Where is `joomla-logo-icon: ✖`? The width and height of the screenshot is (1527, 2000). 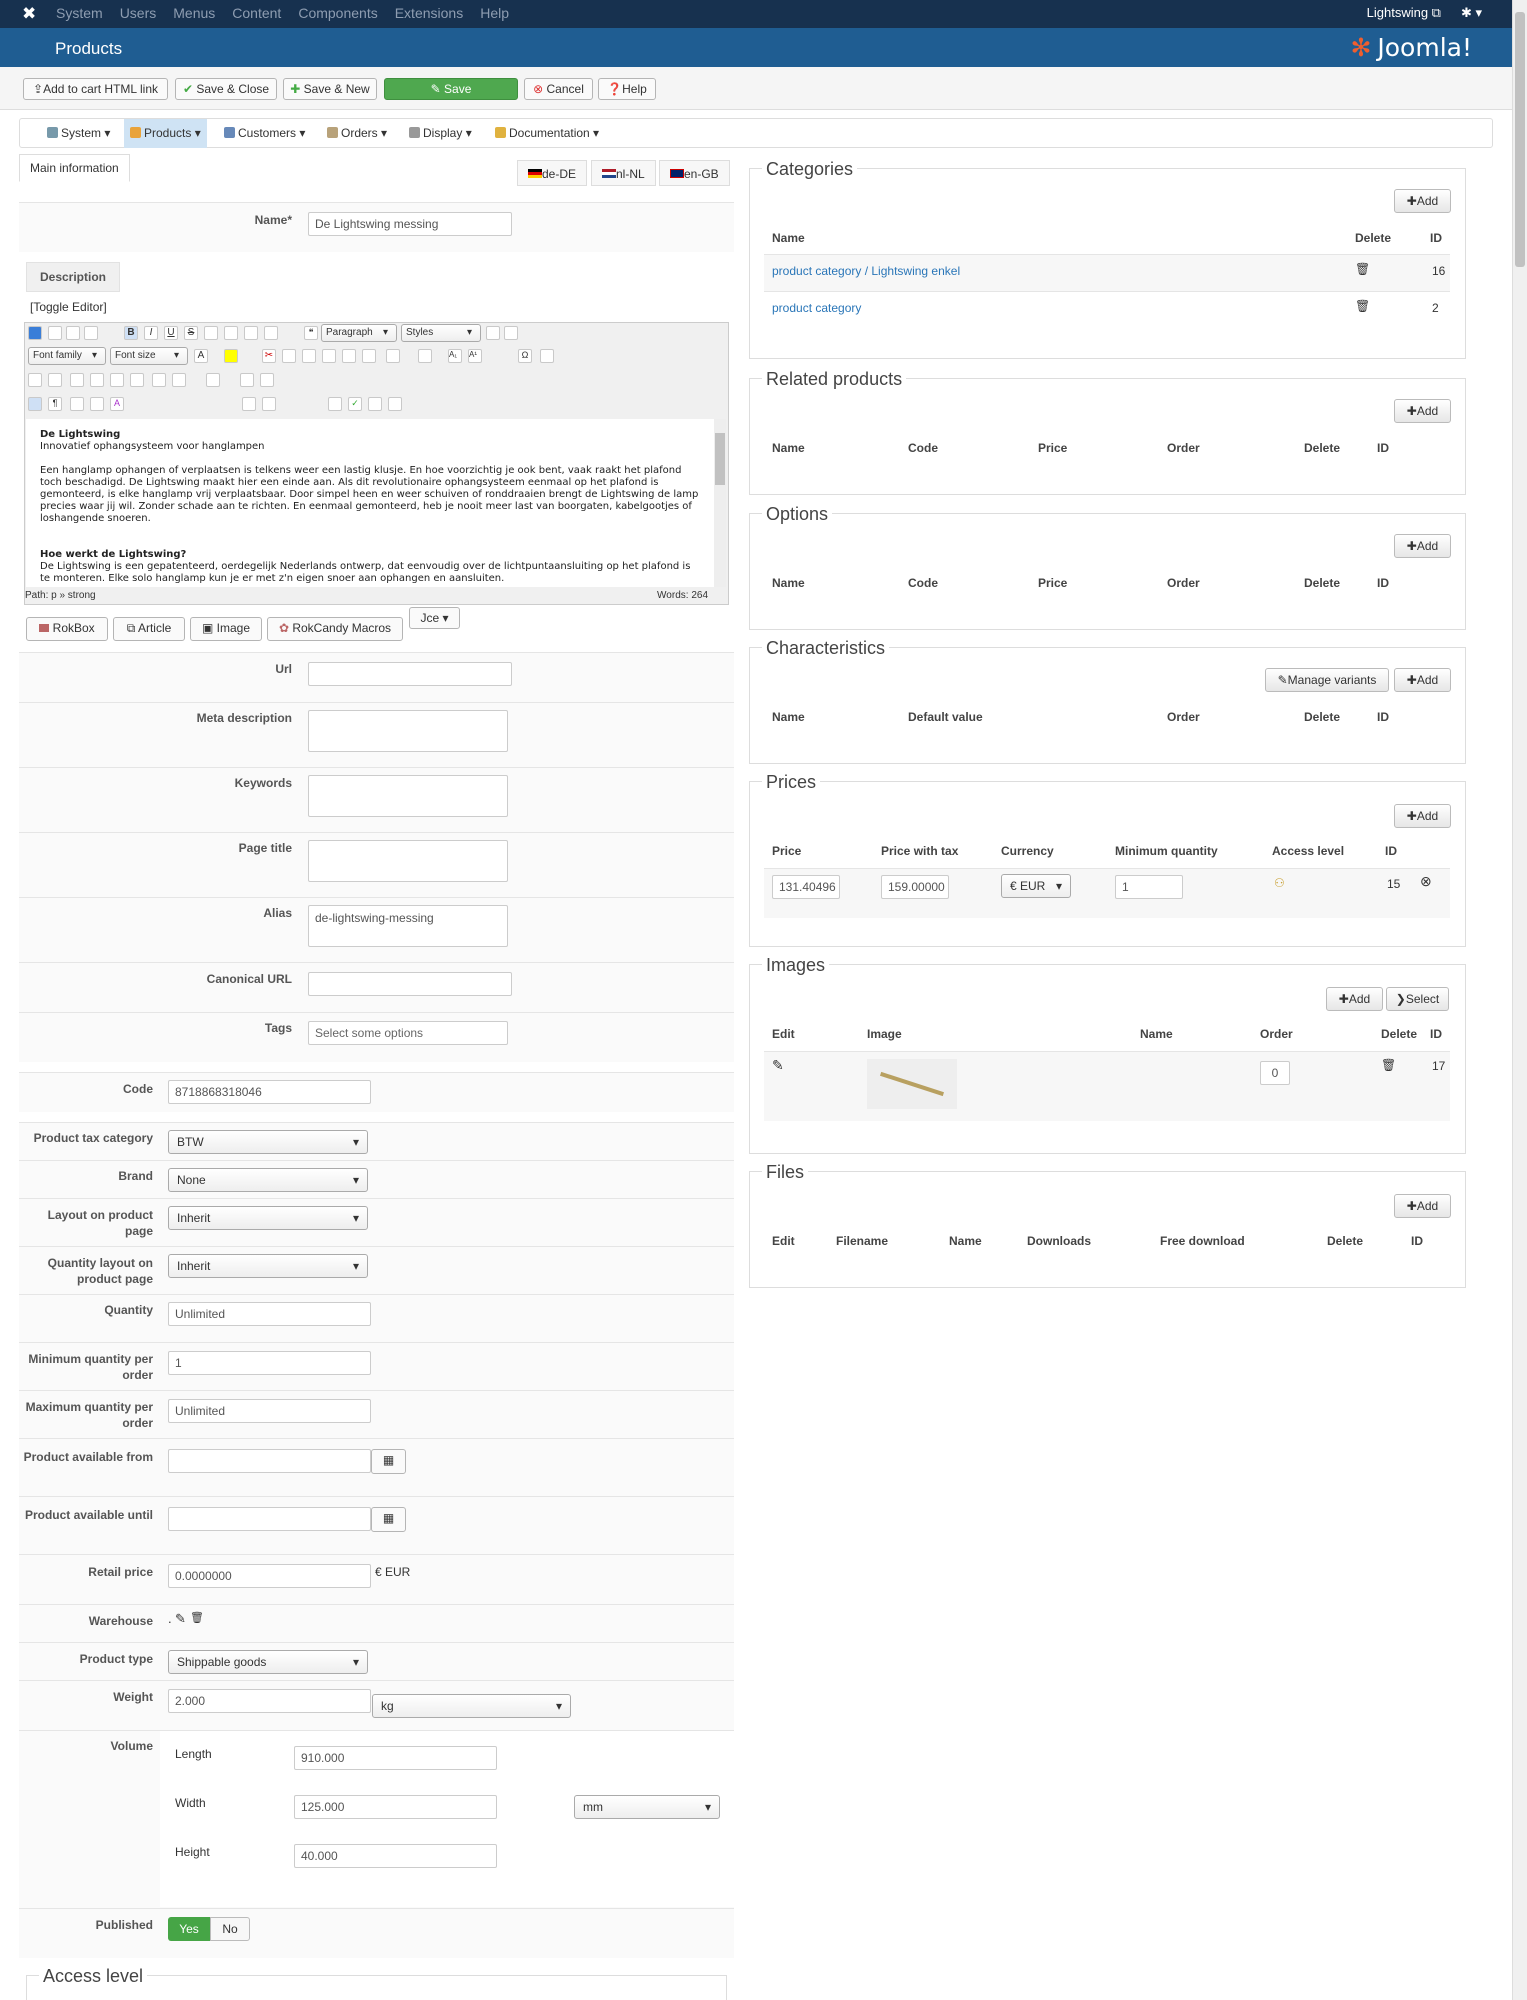 joomla-logo-icon: ✖ is located at coordinates (29, 14).